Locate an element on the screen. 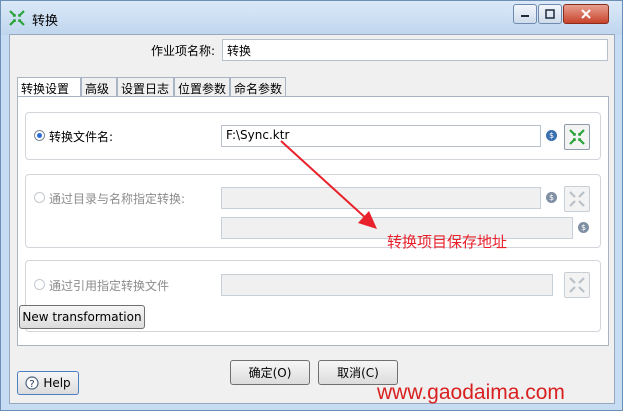 This screenshot has width=623, height=412. annotation-text: 转换项目保存地址 is located at coordinates (447, 242).